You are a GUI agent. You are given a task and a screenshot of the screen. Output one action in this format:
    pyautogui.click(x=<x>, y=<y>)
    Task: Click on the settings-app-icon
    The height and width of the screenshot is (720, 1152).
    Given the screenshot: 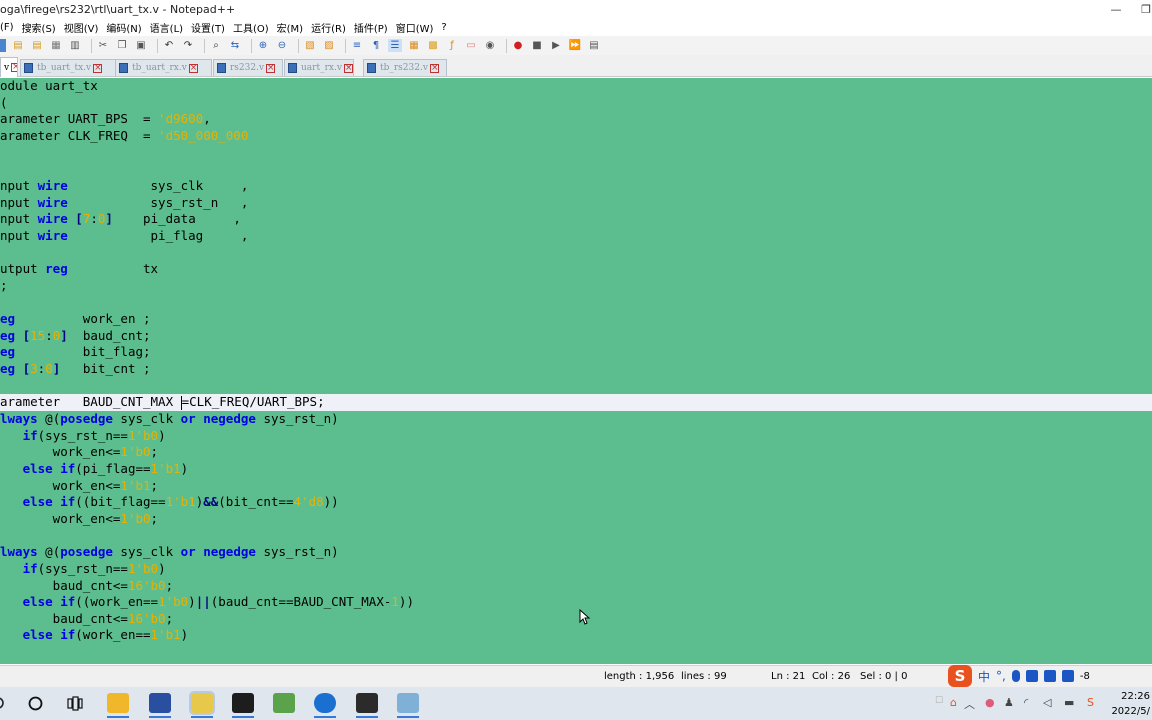 What is the action you would take?
    pyautogui.click(x=367, y=705)
    